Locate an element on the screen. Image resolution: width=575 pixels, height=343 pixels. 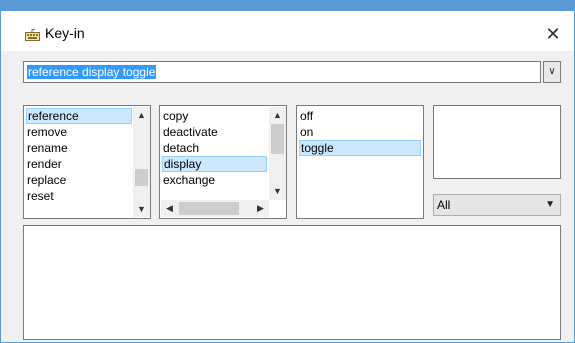
list-item: detach is located at coordinates (180, 148).